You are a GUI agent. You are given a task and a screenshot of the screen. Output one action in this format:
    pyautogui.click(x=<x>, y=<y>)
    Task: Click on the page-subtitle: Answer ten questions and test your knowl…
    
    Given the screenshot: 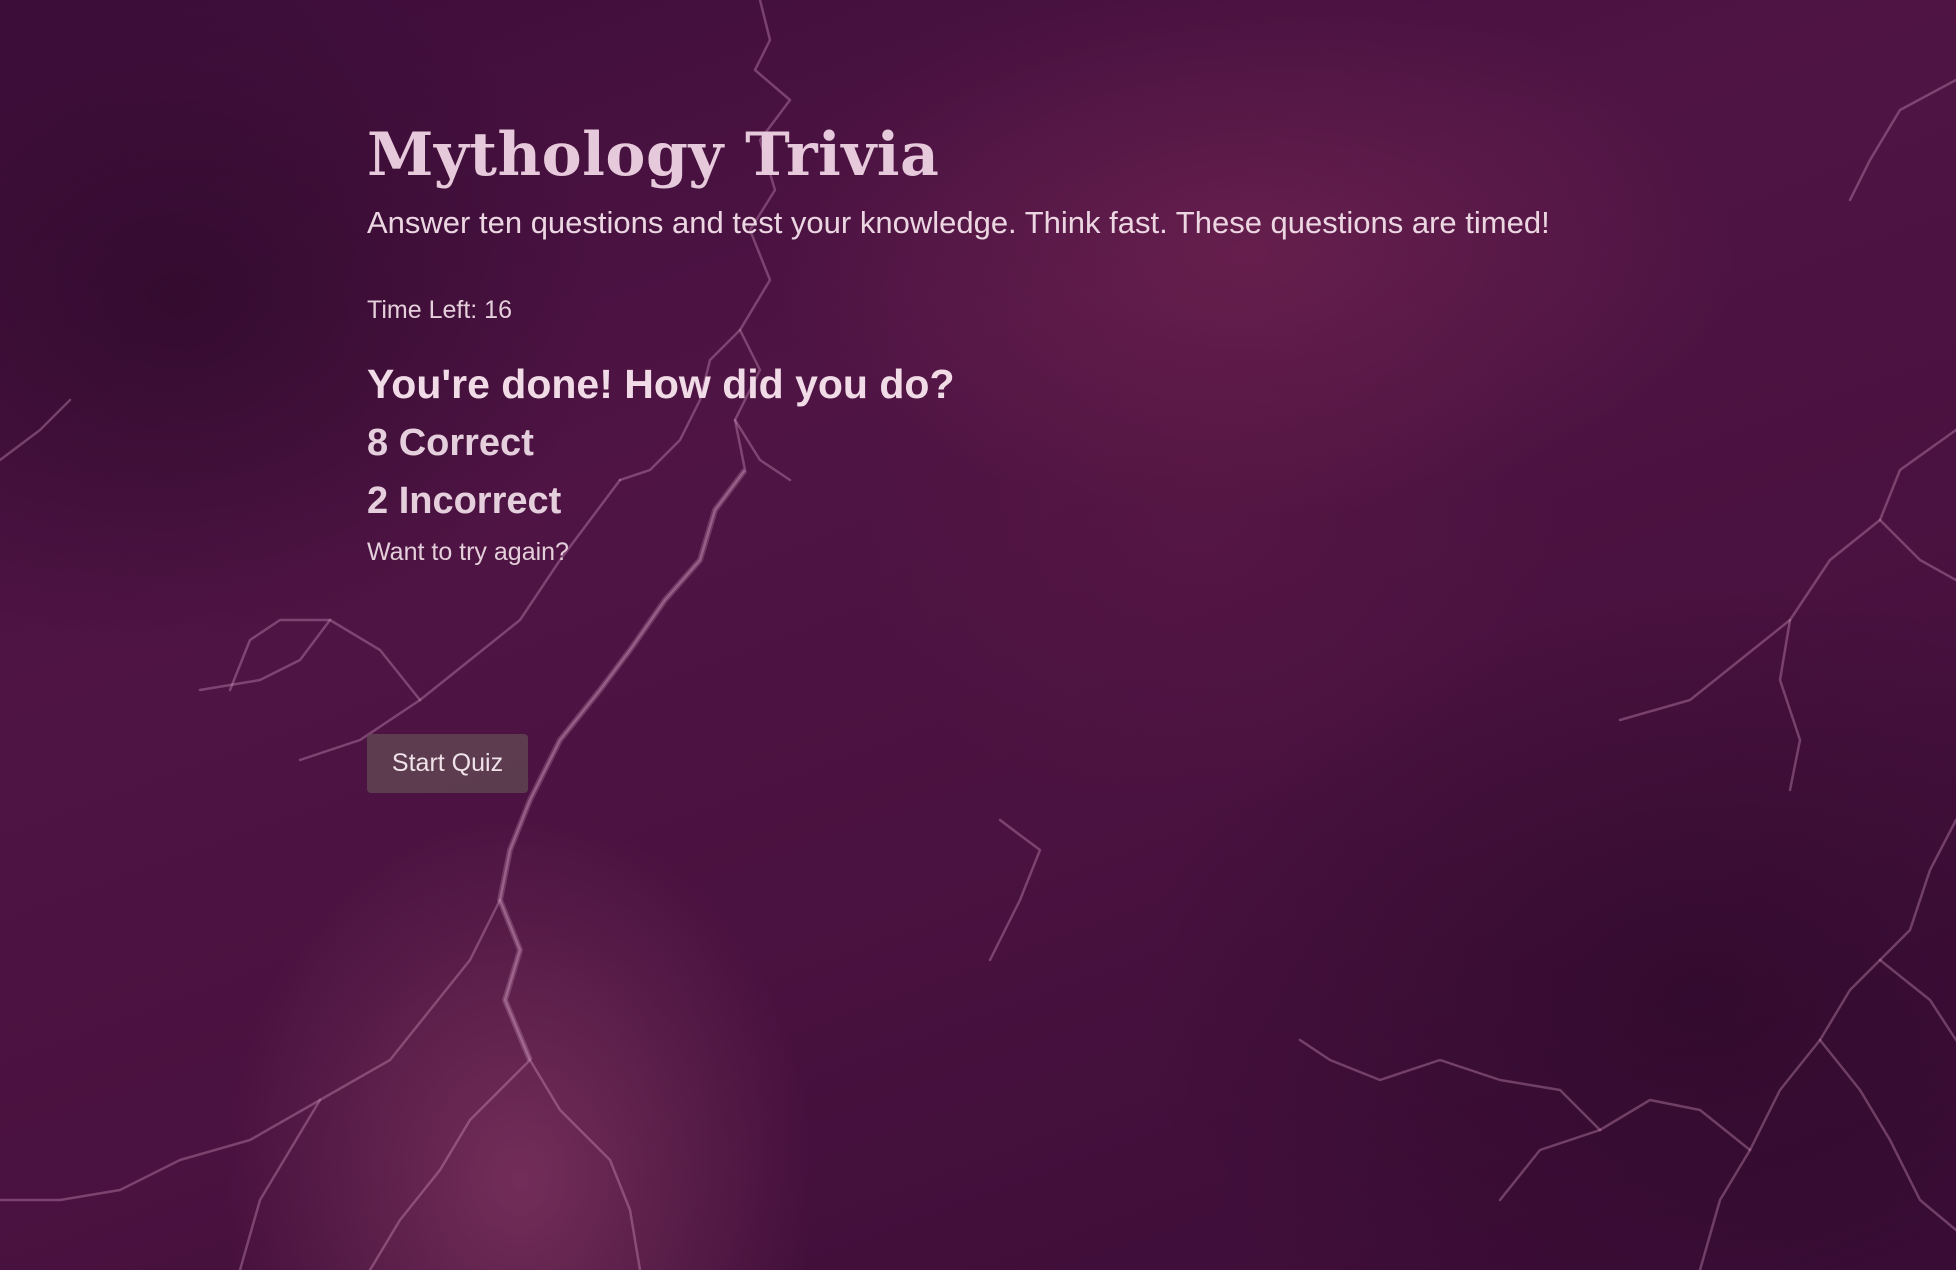 What is the action you would take?
    pyautogui.click(x=958, y=222)
    